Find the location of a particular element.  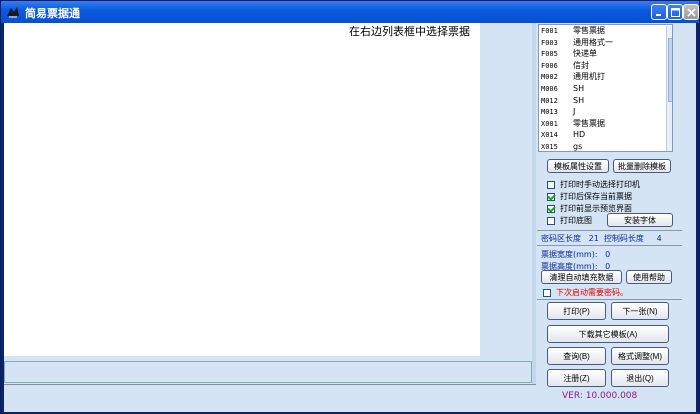

ticket-width-info: 票据宽度(mm): 0 is located at coordinates (575, 254).